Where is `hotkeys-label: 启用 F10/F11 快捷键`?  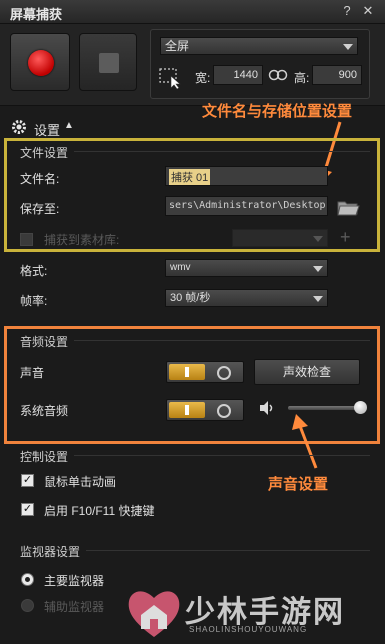 hotkeys-label: 启用 F10/F11 快捷键 is located at coordinates (99, 511).